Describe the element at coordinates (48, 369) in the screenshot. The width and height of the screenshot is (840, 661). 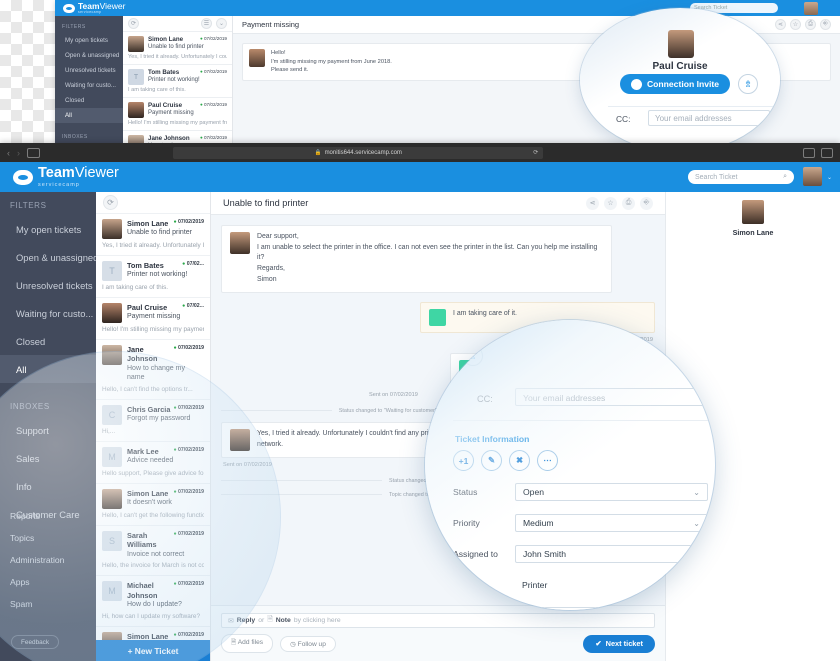
I see `sidebar-item-all: All` at that location.